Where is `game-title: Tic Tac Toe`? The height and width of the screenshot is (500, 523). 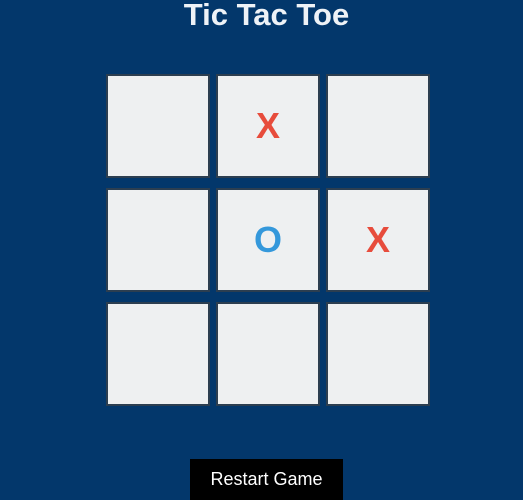 game-title: Tic Tac Toe is located at coordinates (266, 16).